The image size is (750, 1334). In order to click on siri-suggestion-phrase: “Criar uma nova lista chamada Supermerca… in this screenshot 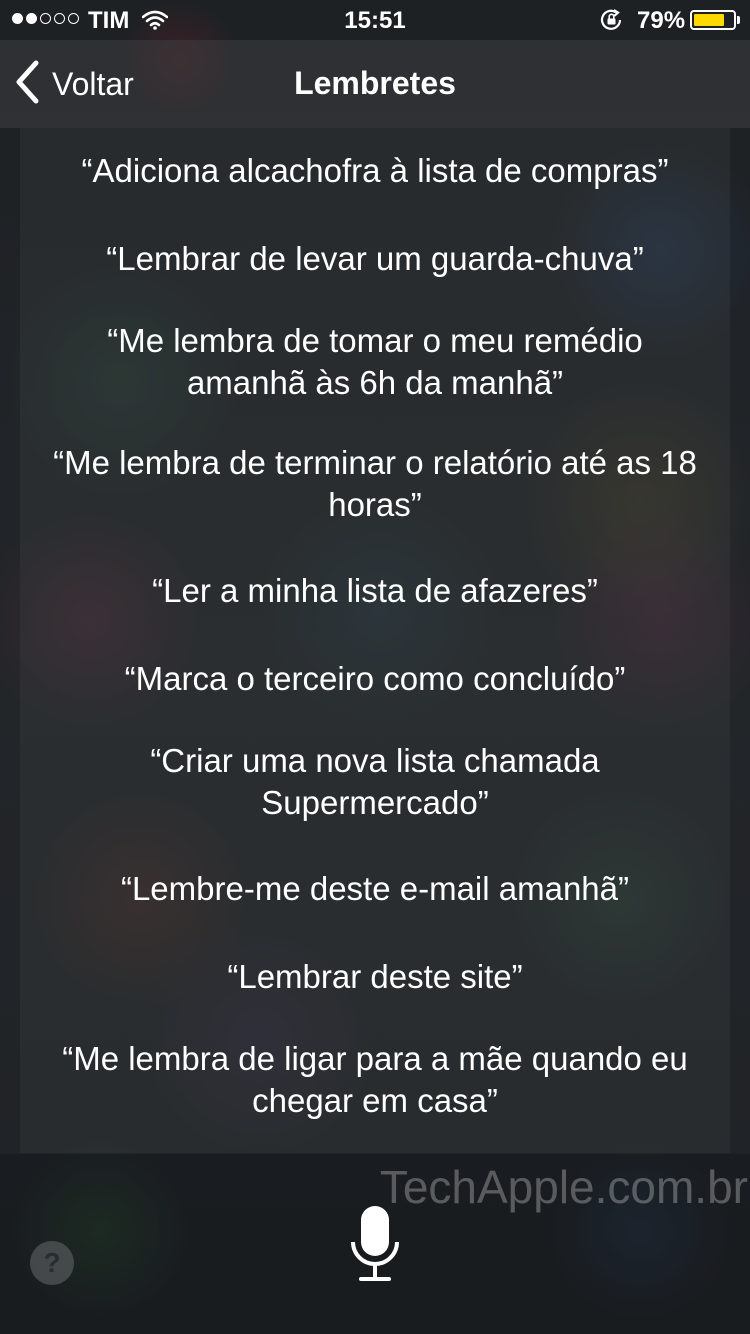, I will do `click(375, 781)`.